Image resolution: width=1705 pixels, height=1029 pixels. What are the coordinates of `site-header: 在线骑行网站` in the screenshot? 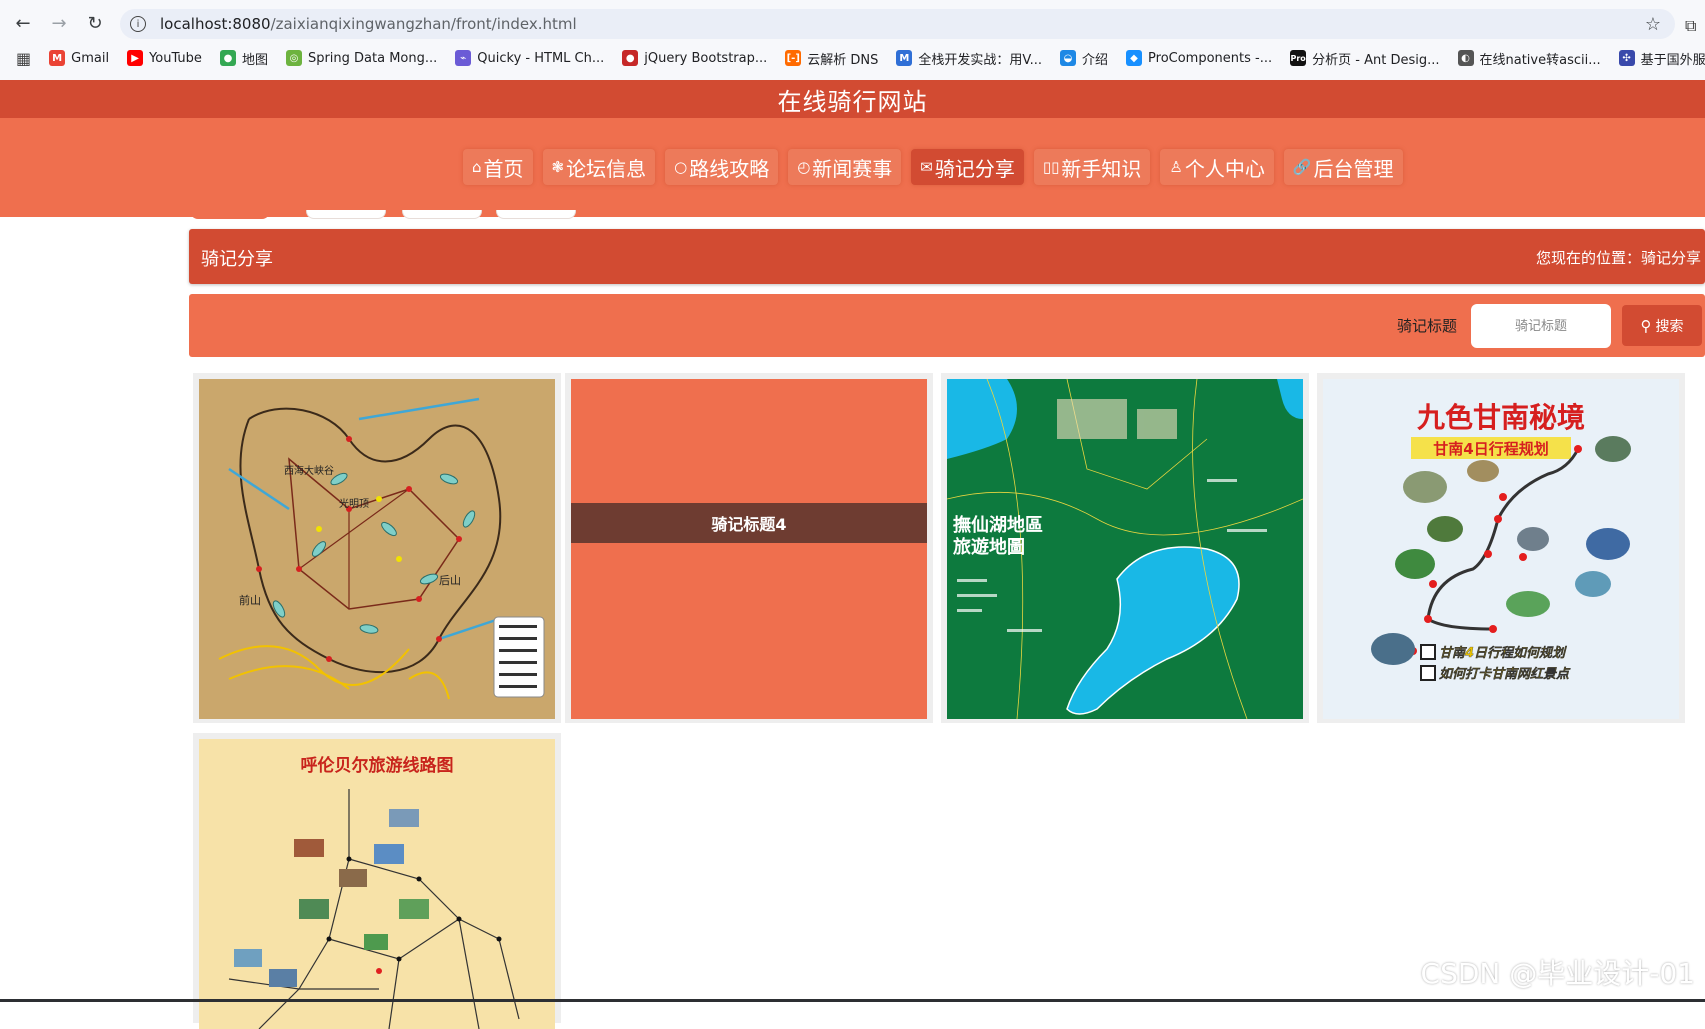 It's located at (852, 99).